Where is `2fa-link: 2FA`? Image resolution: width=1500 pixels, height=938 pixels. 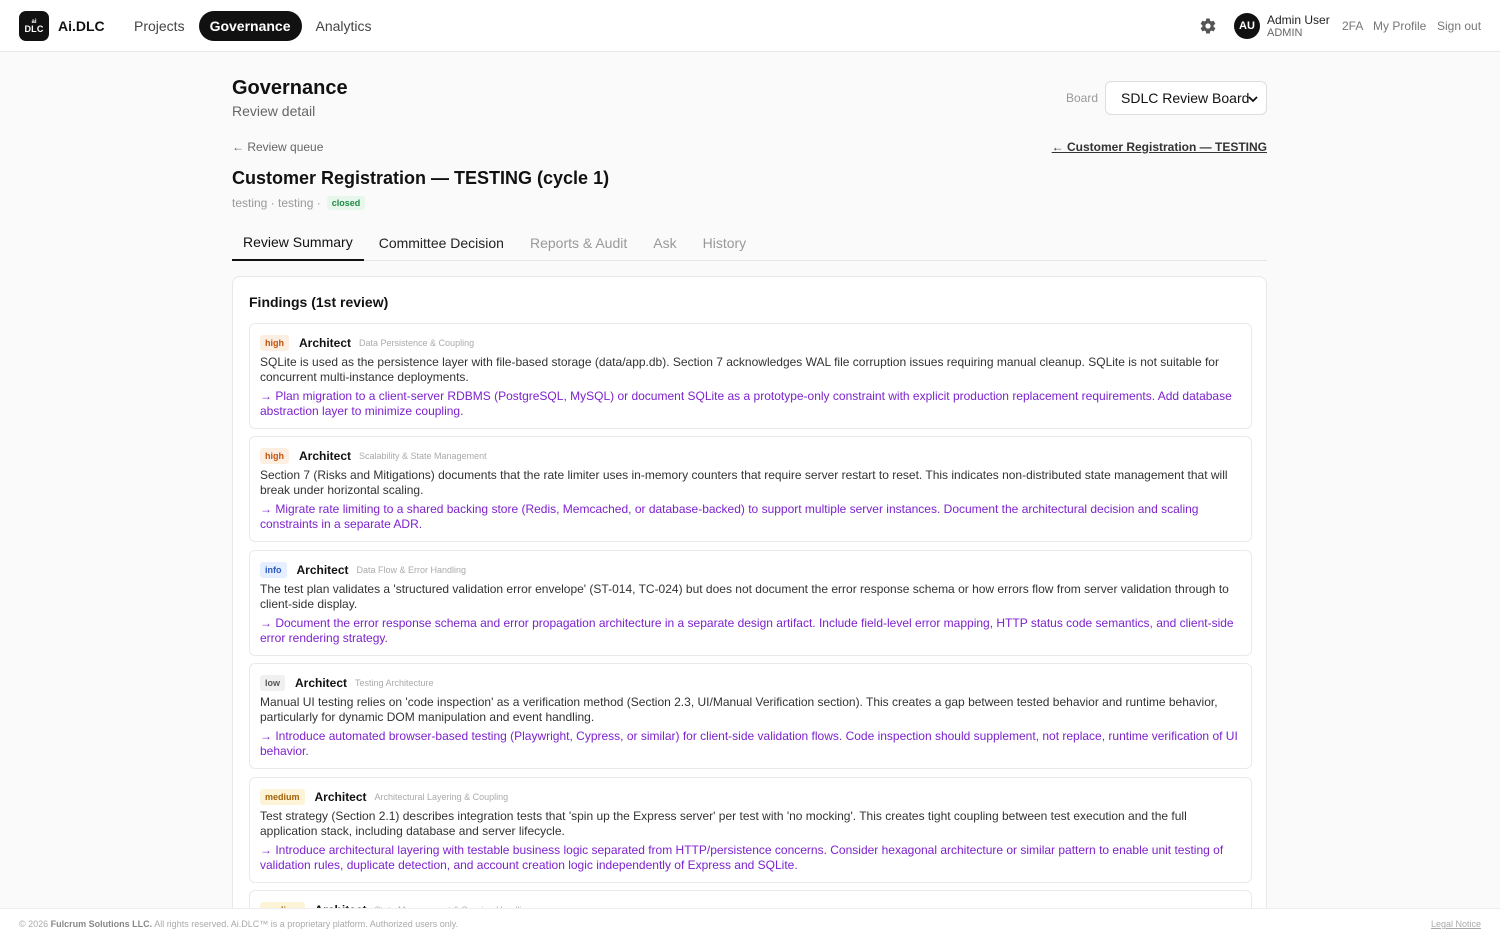
2fa-link: 2FA is located at coordinates (1352, 26).